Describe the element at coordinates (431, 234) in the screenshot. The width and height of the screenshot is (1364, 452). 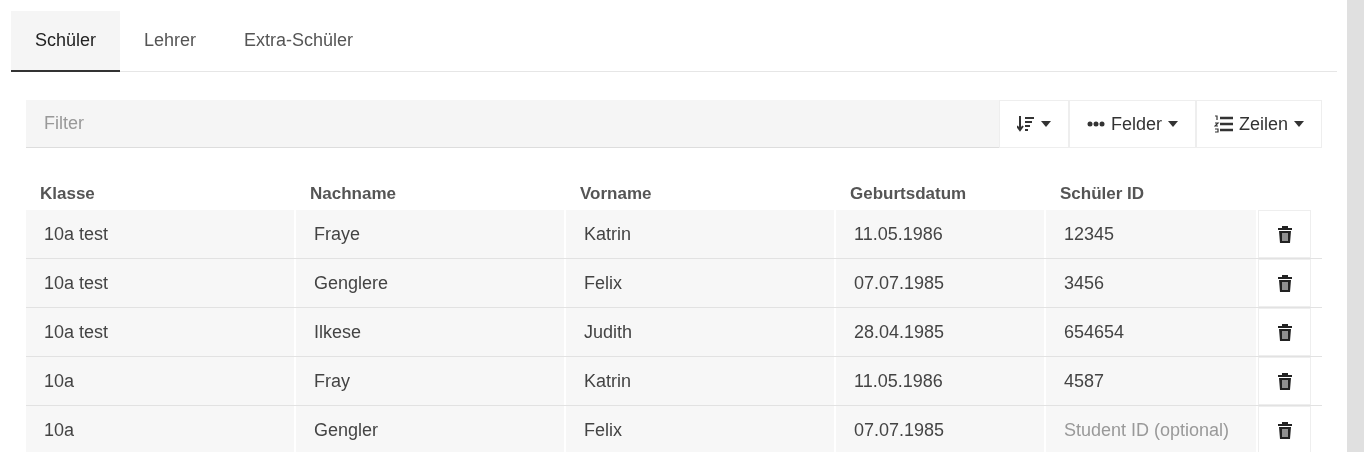
I see `cell-field: Fraye` at that location.